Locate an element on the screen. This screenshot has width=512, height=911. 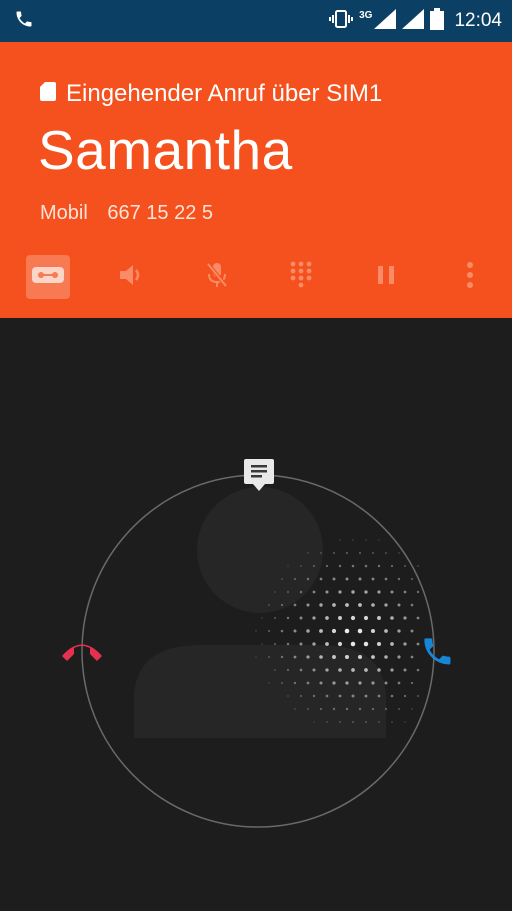
caller-number-line: Mobil 667 15 22 5 is located at coordinates (126, 213).